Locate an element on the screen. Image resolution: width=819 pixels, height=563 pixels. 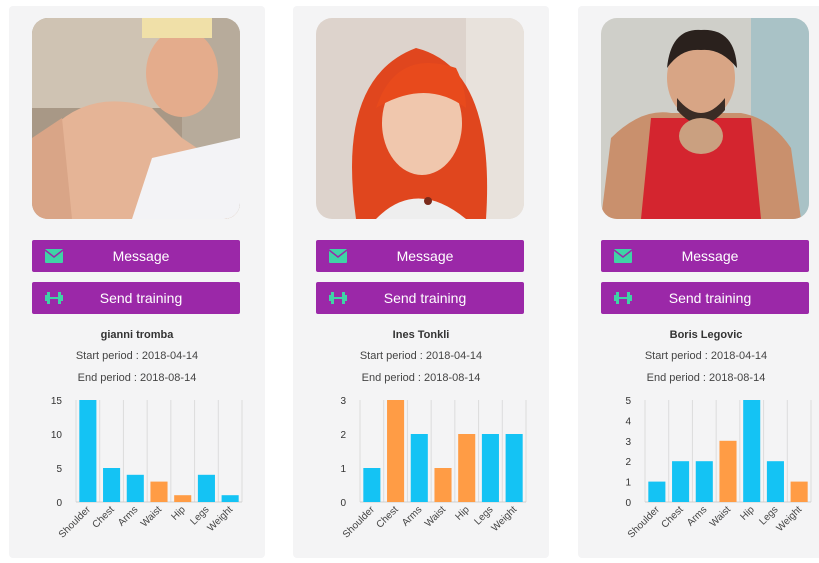
y-tick-label: 4 is located at coordinates (628, 421).